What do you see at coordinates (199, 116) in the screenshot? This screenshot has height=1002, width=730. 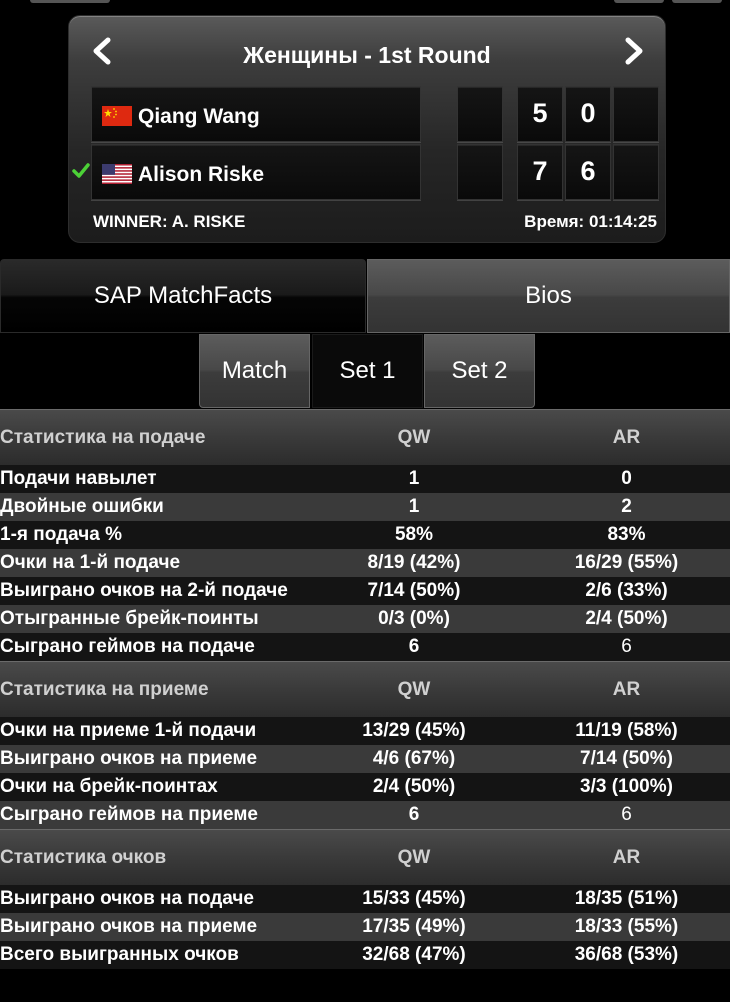 I see `player-name: Qiang Wang` at bounding box center [199, 116].